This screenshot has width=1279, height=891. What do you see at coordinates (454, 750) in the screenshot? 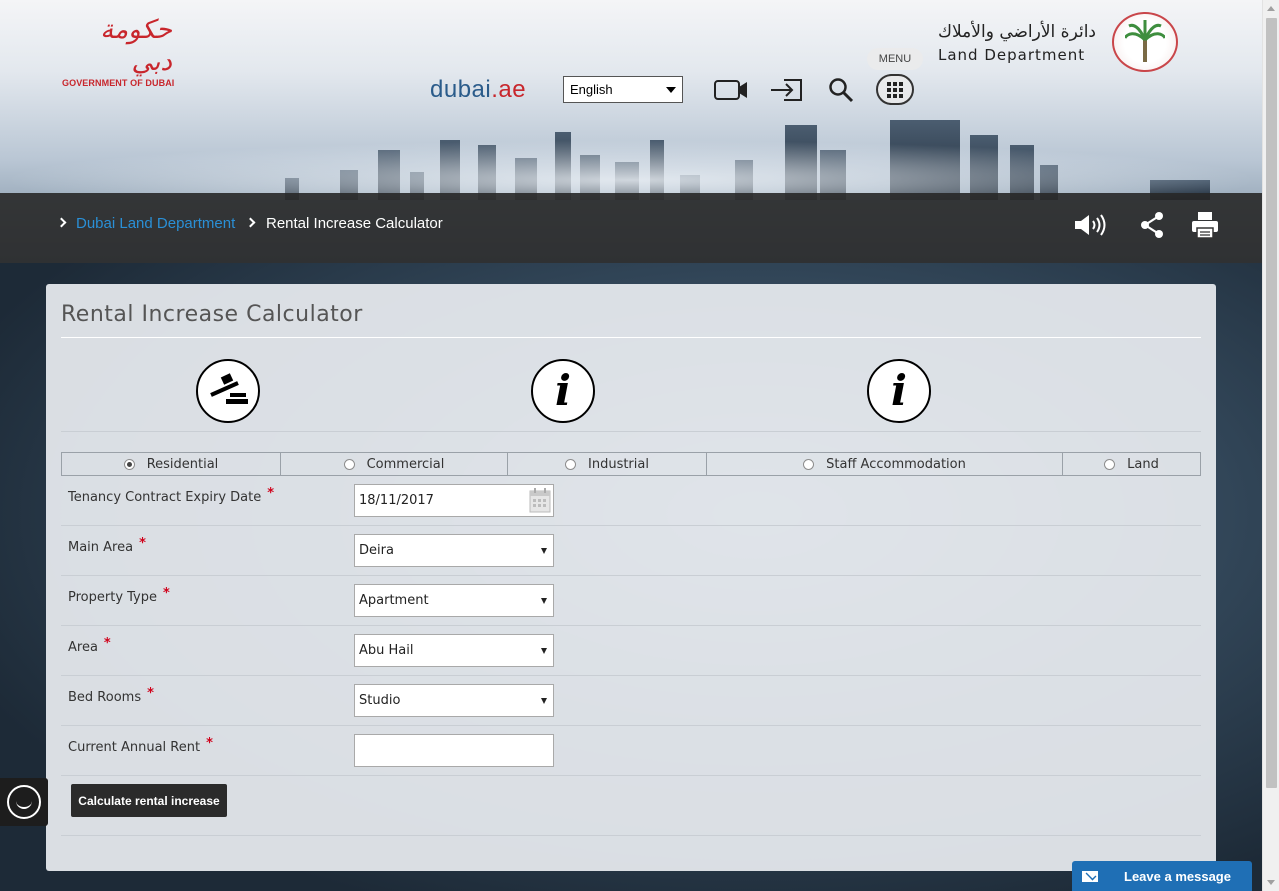
I see `current-annual-rent-input` at bounding box center [454, 750].